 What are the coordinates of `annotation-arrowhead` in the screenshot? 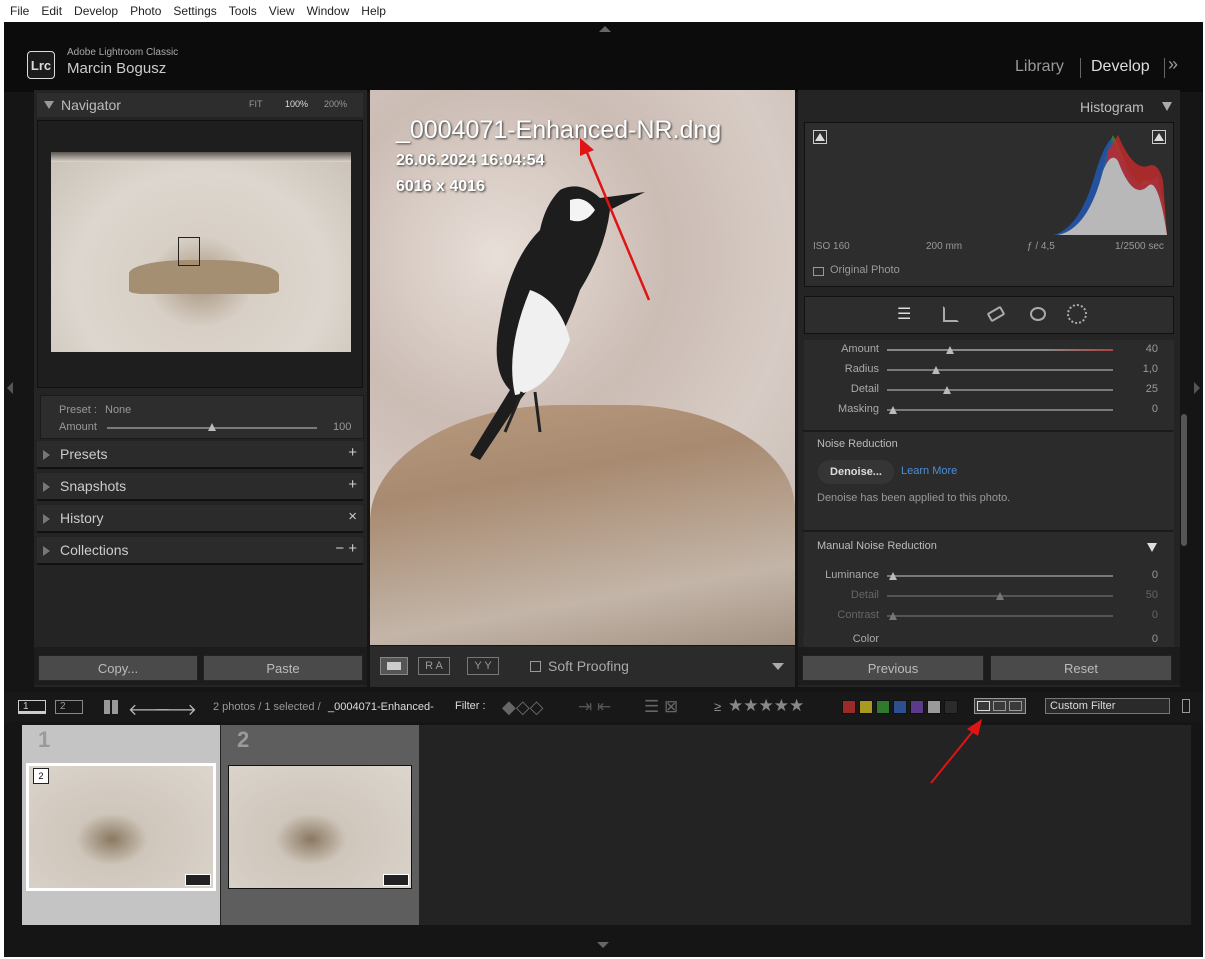 It's located at (974, 727).